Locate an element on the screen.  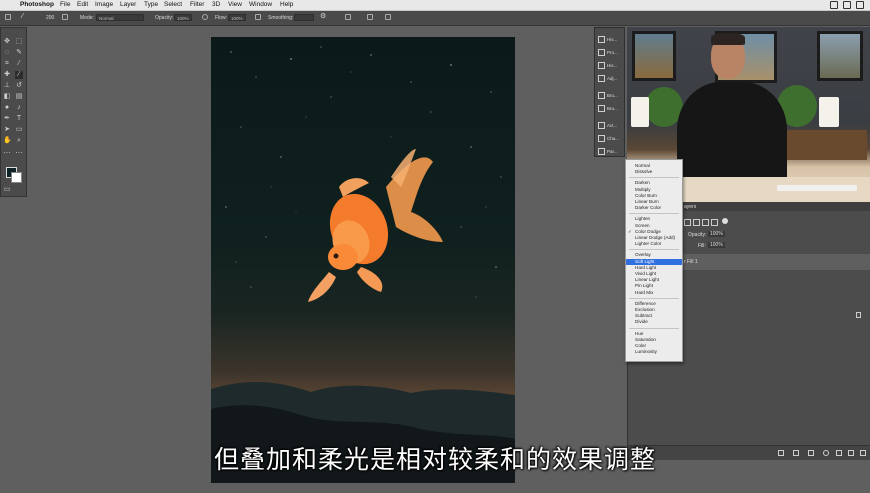
shape-tool-icon: ▭ is located at coordinates (19, 130).